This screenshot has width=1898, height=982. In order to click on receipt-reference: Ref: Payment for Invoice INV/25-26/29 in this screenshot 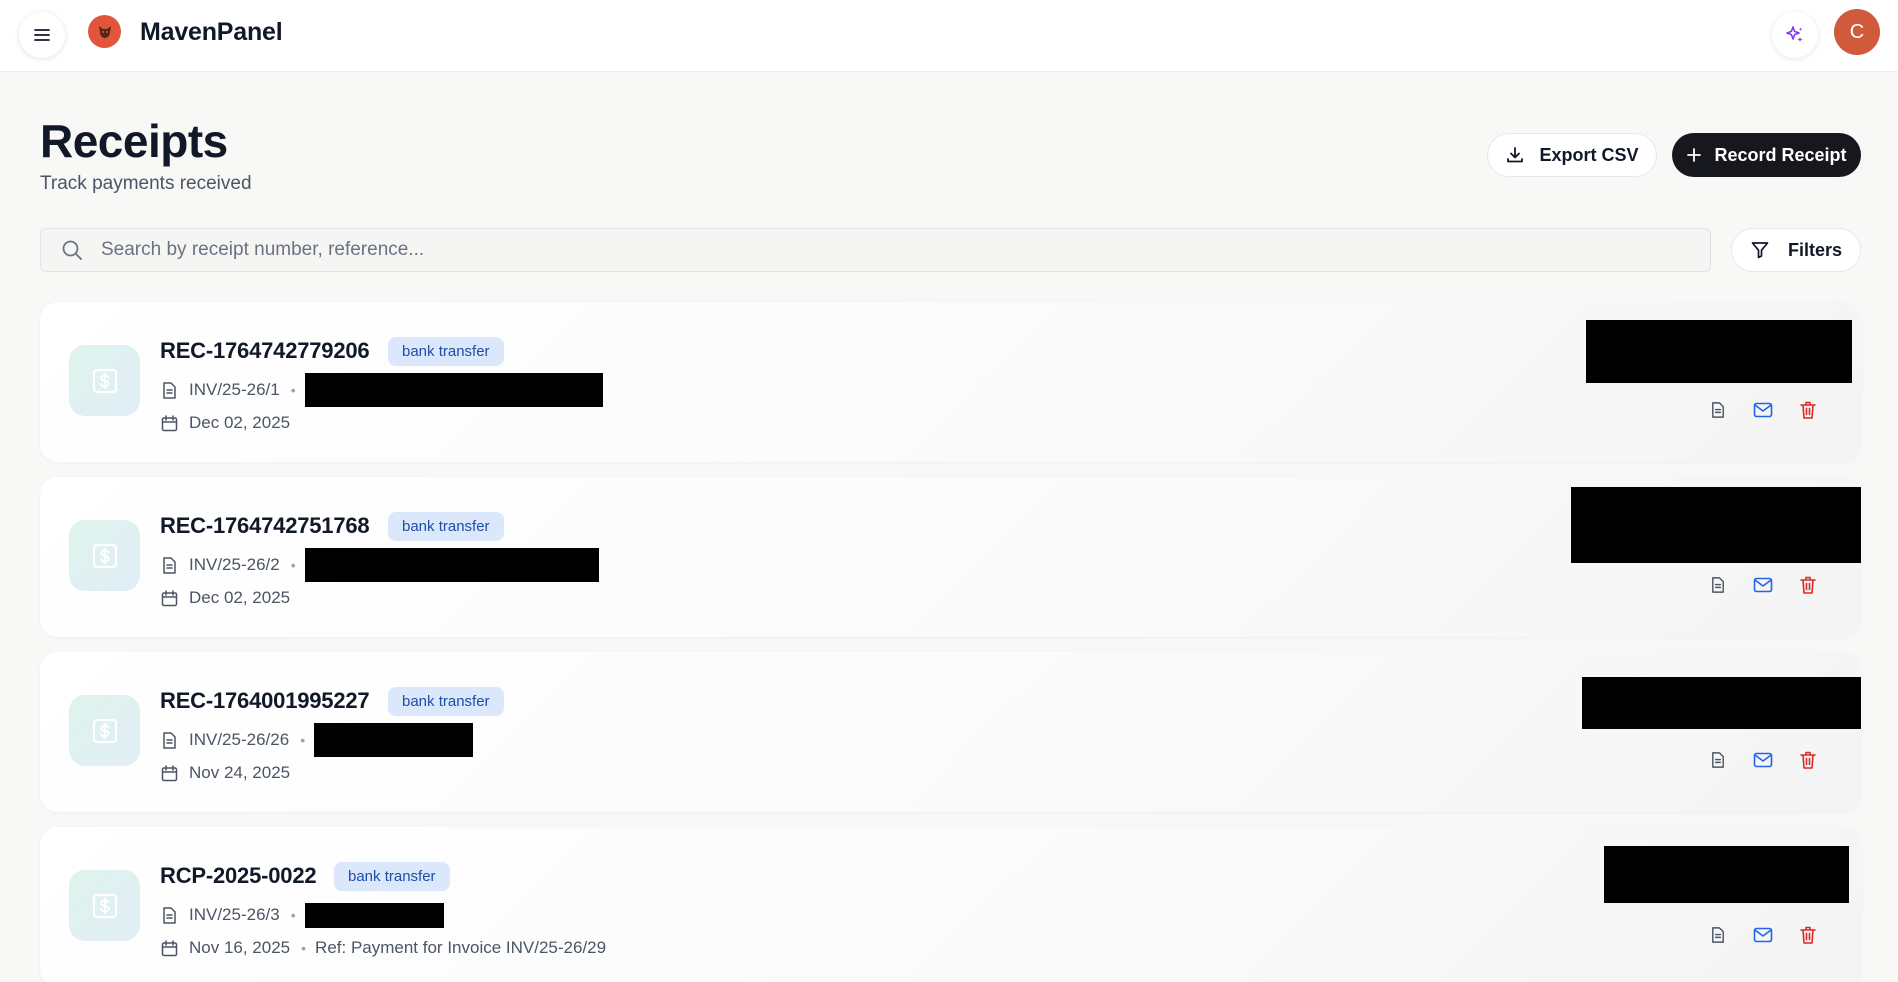, I will do `click(461, 947)`.